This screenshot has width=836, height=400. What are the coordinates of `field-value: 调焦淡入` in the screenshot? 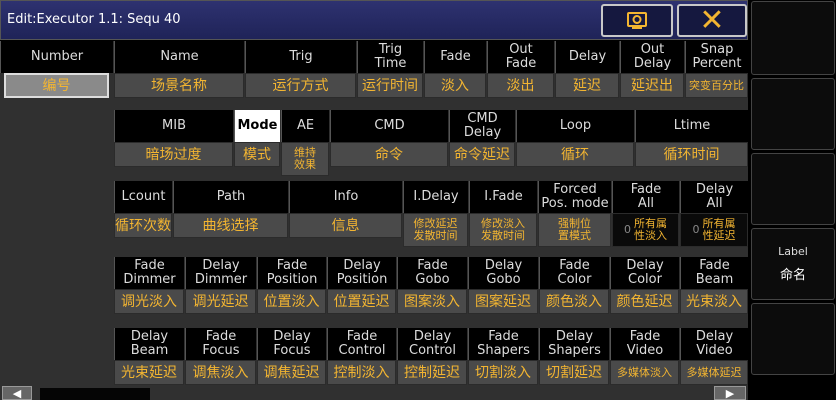 It's located at (220, 372).